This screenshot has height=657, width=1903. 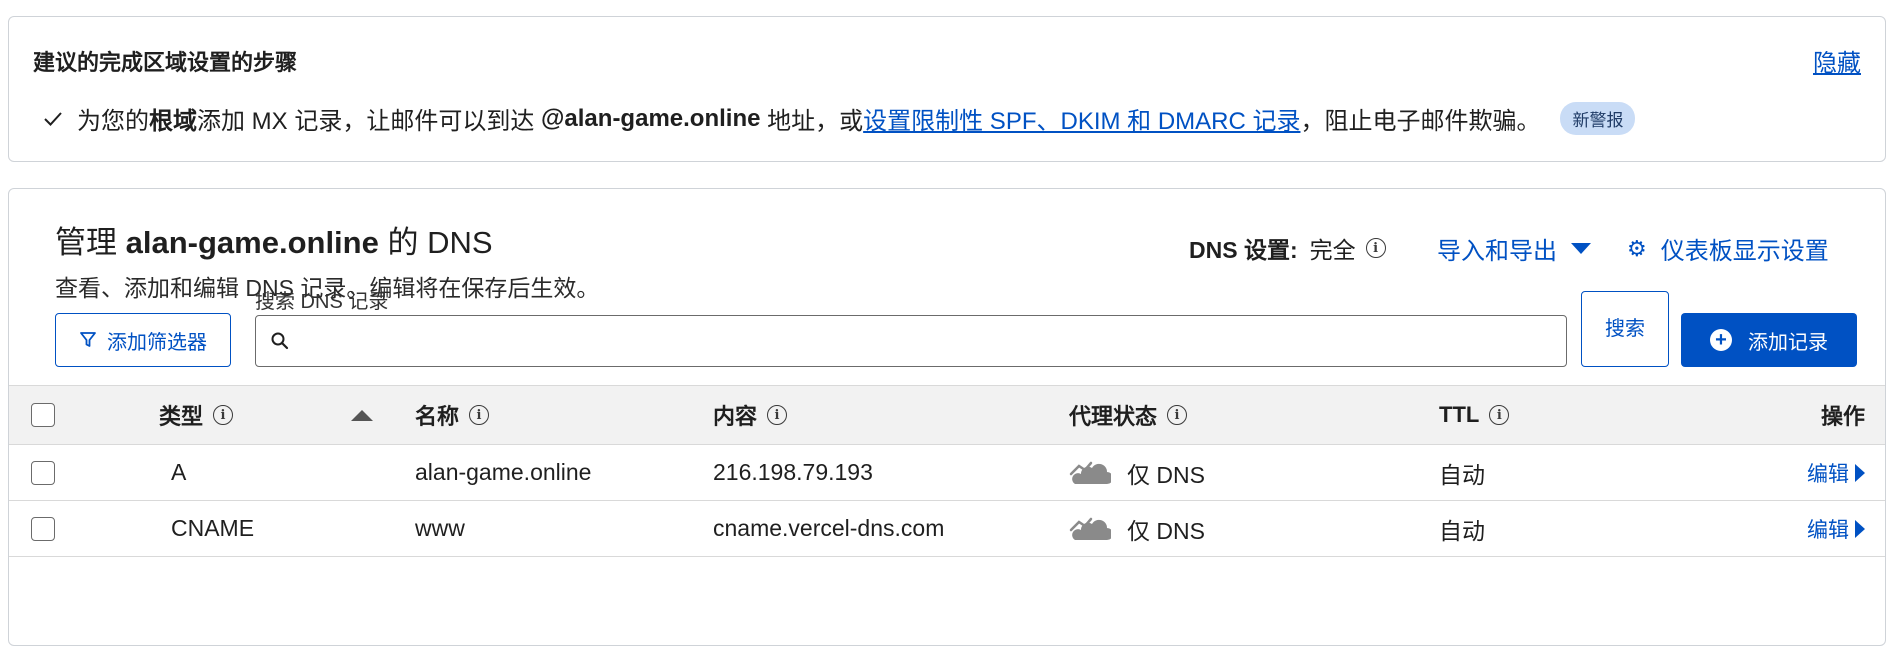 What do you see at coordinates (1721, 340) in the screenshot?
I see `plus-circle-icon: +` at bounding box center [1721, 340].